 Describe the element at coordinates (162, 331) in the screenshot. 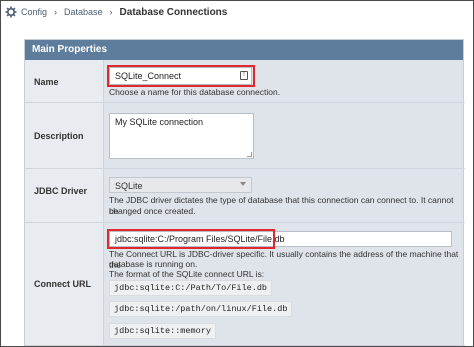

I see `connect-url-example: jdbc:sqlite::memory` at that location.